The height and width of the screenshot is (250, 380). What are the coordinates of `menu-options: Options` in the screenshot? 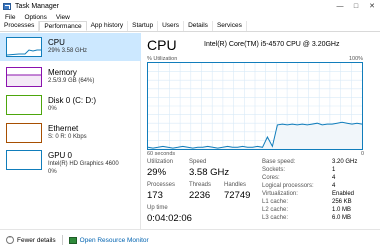 It's located at (35, 17).